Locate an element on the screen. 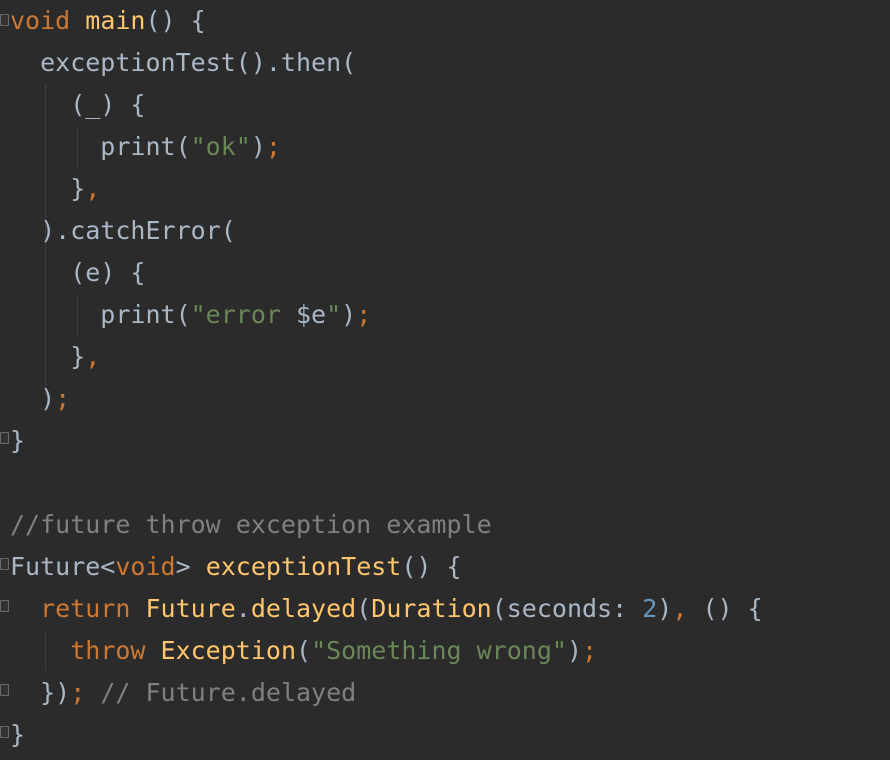 The image size is (890, 760). code-token: throw is located at coordinates (115, 650).